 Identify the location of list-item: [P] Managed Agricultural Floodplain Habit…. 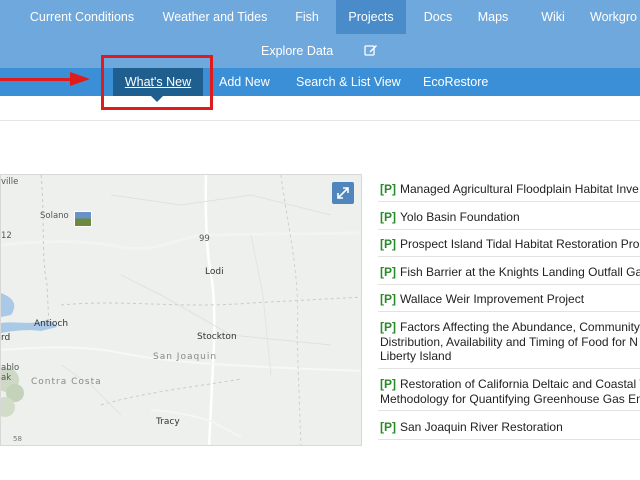
(509, 192).